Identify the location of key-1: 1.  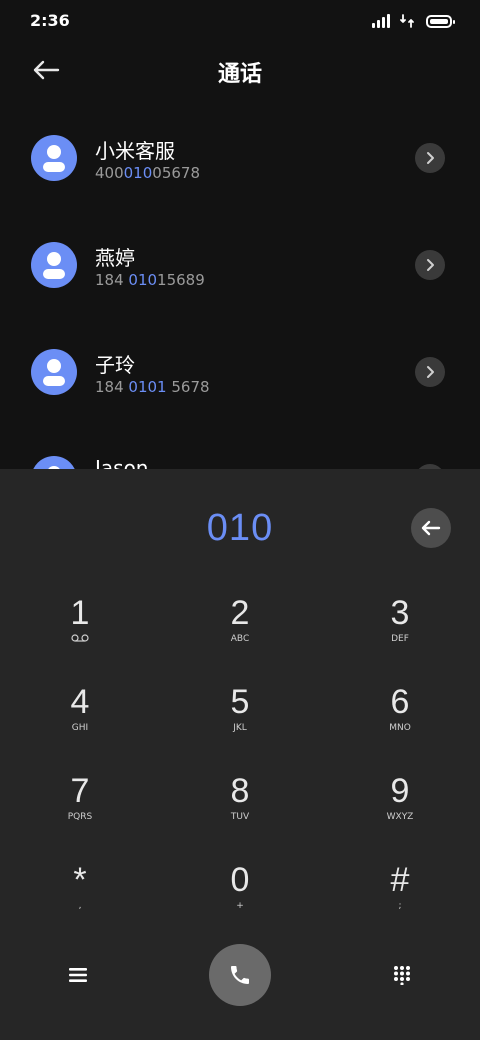
(80, 630).